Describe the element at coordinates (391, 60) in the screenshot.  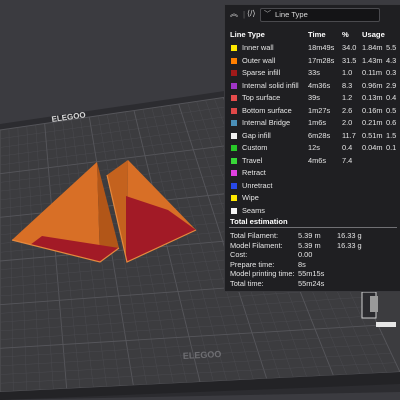
I see `line-type-usage-weight: 4.3` at that location.